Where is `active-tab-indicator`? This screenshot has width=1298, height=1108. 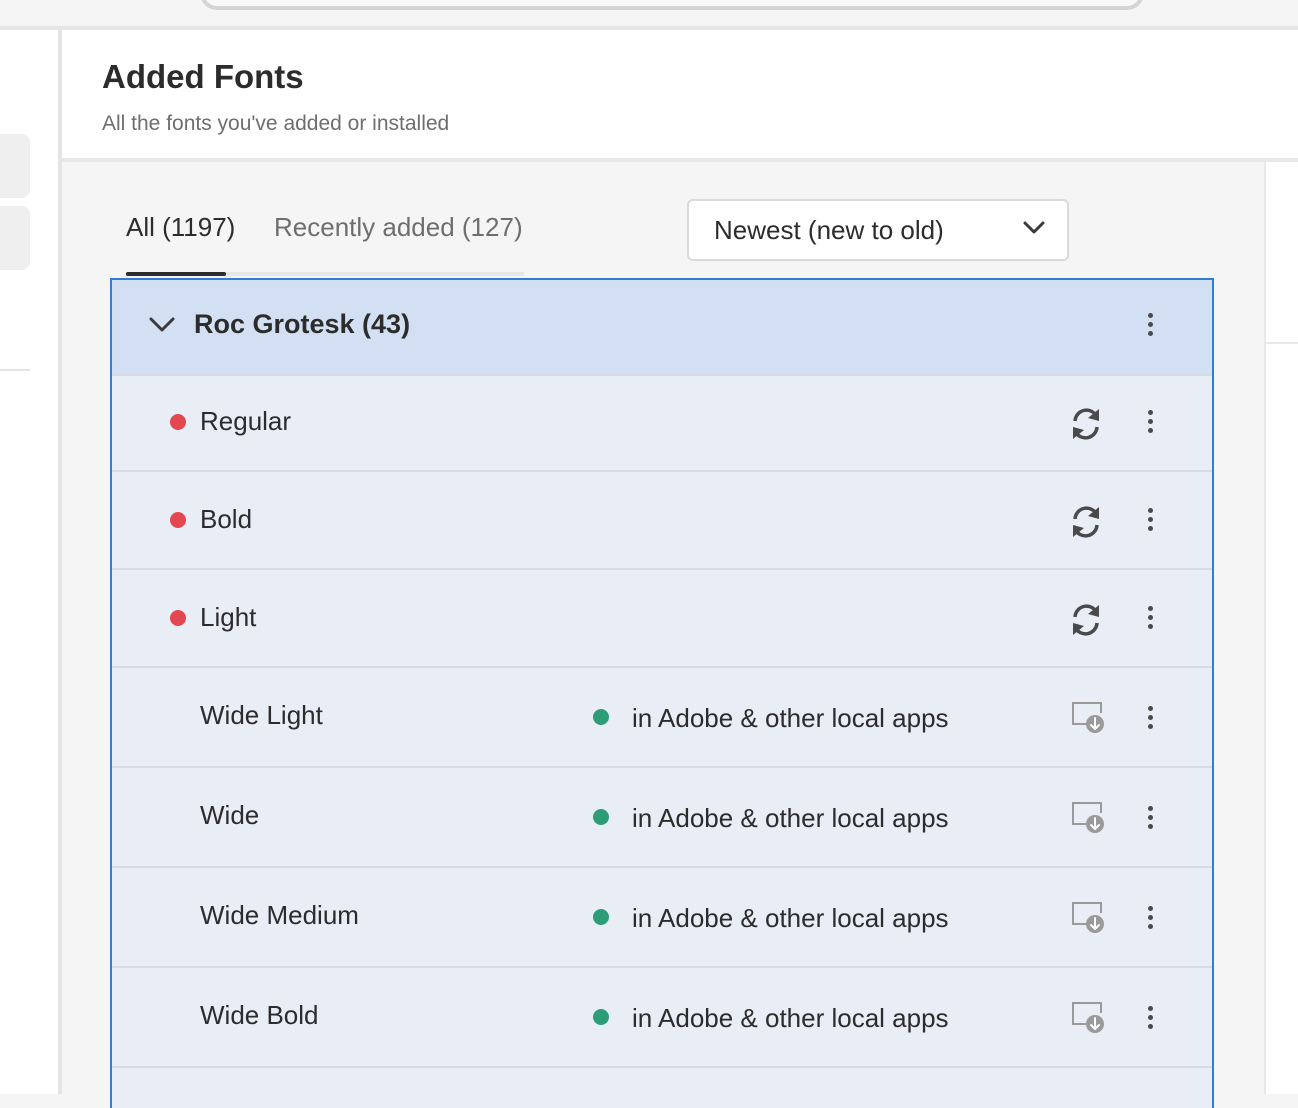
active-tab-indicator is located at coordinates (176, 274).